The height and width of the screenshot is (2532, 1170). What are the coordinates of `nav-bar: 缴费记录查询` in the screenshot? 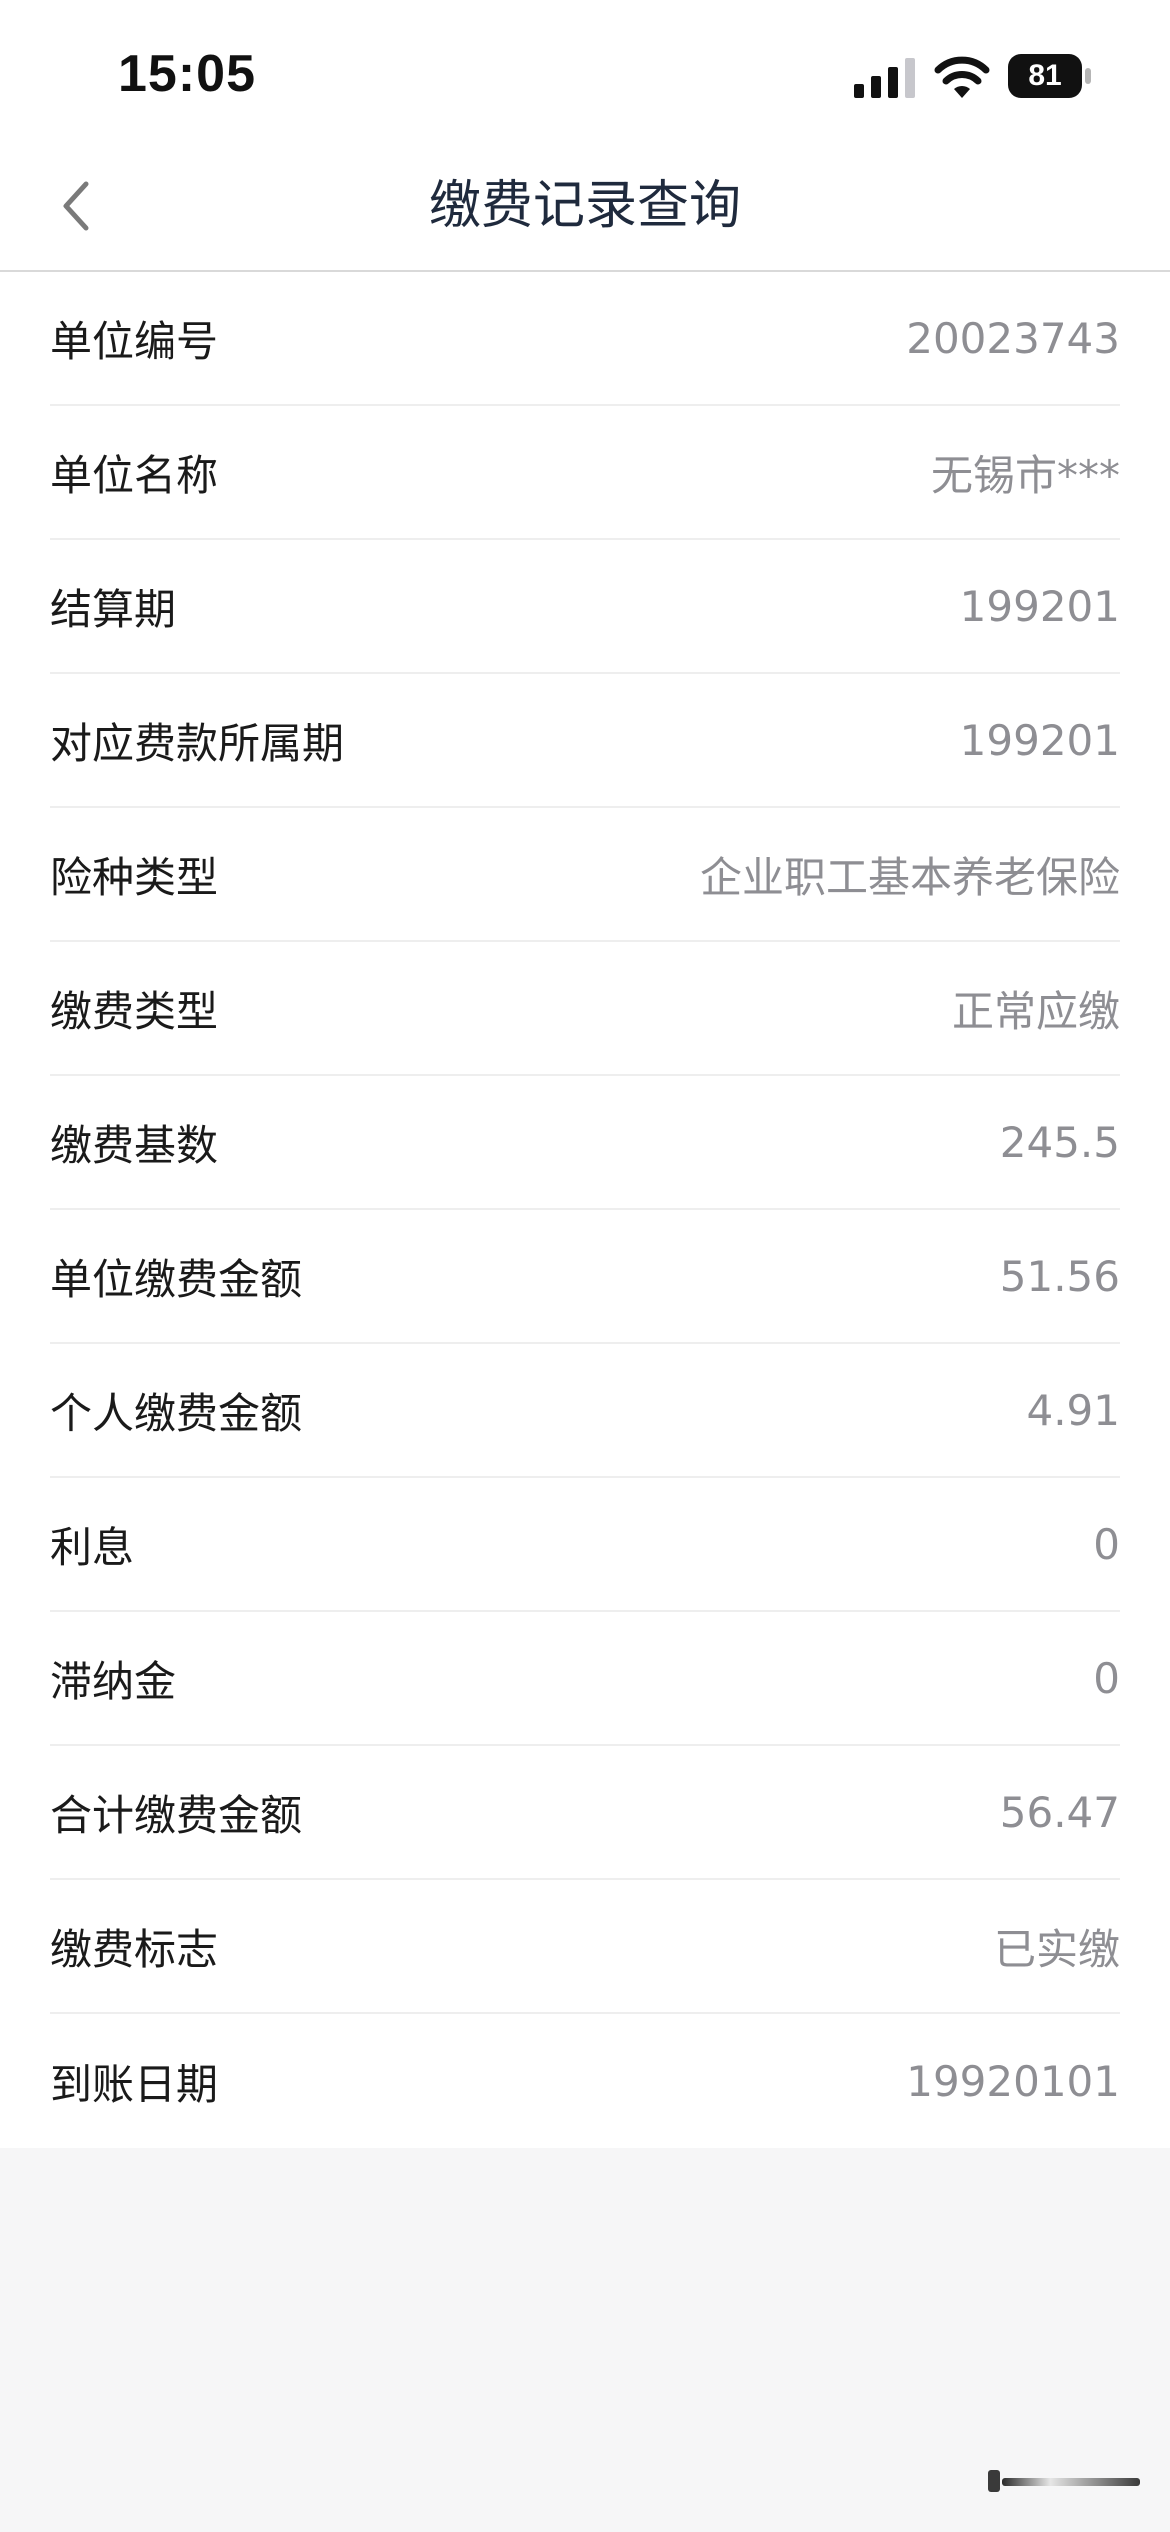 It's located at (585, 206).